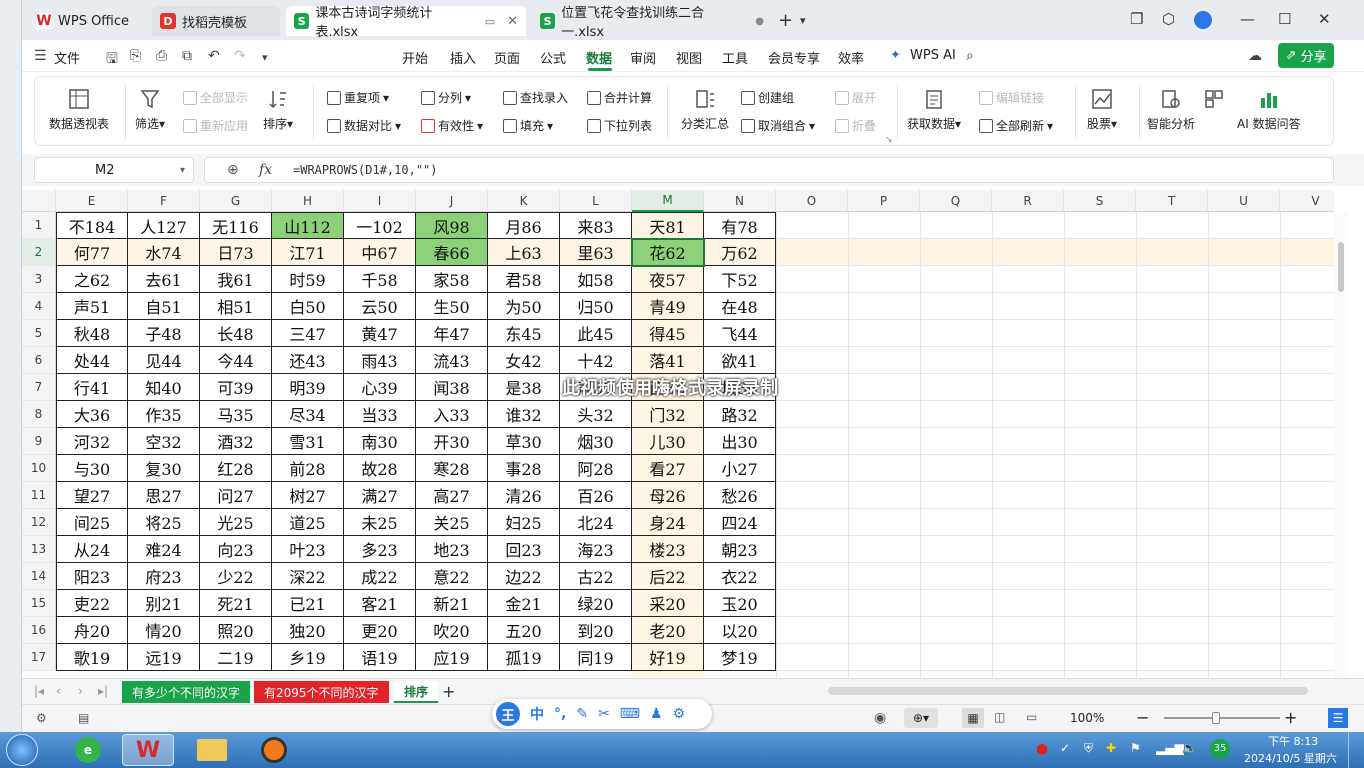 Image resolution: width=1364 pixels, height=768 pixels. Describe the element at coordinates (668, 441) in the screenshot. I see `cell-m9: 儿30` at that location.